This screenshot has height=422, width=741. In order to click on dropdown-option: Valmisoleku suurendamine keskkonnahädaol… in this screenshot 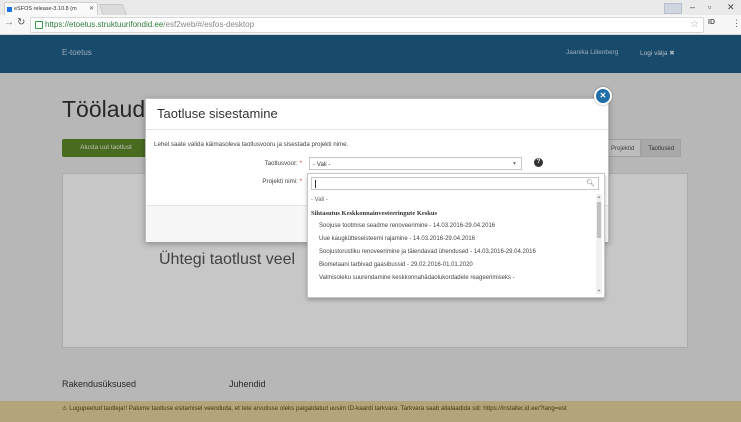, I will do `click(452, 278)`.